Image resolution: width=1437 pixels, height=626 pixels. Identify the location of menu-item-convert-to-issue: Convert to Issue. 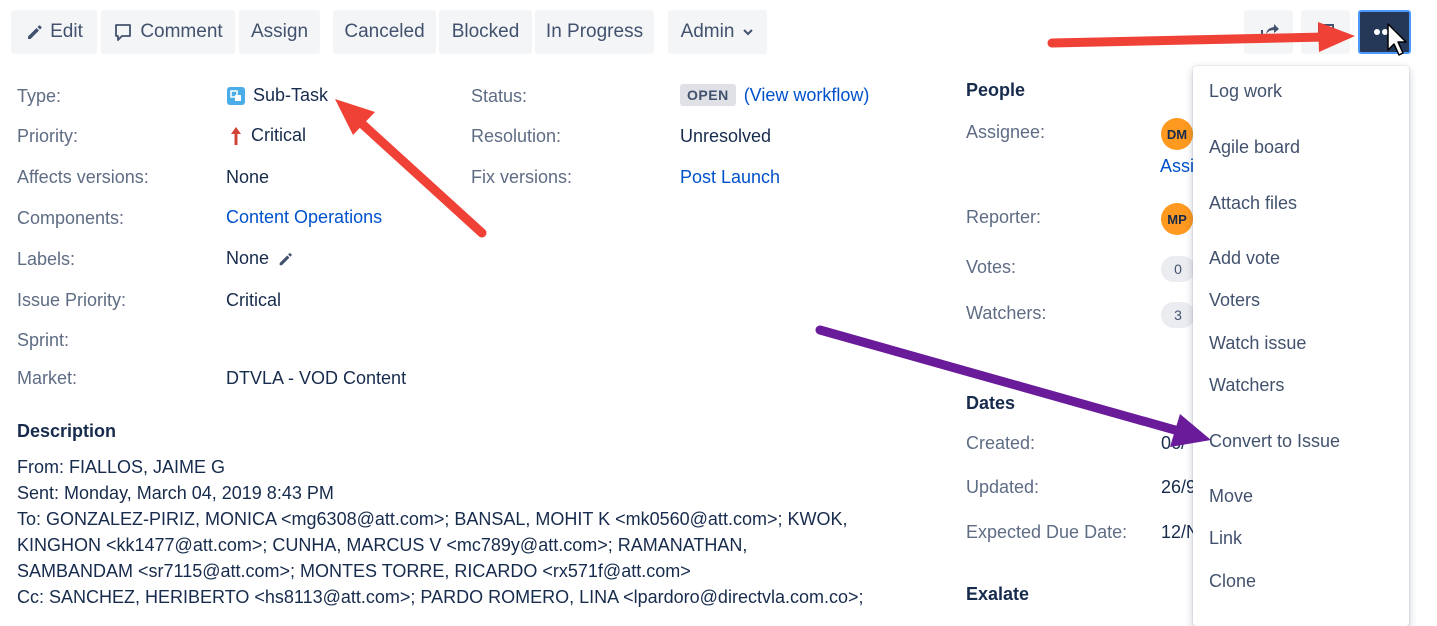
(1274, 441).